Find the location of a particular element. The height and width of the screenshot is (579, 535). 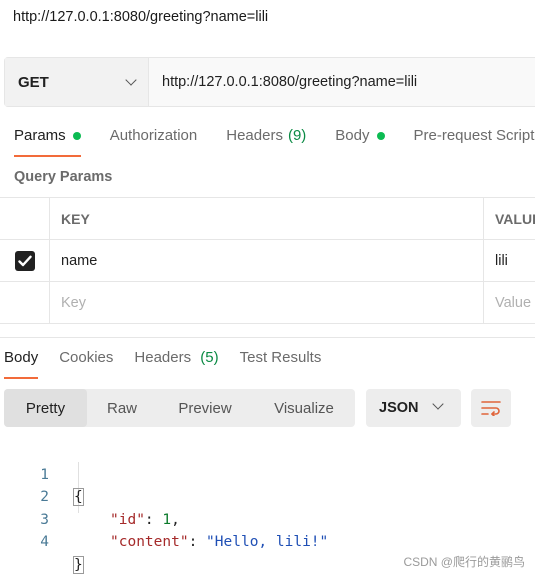

param-key-cell: name is located at coordinates (267, 260).